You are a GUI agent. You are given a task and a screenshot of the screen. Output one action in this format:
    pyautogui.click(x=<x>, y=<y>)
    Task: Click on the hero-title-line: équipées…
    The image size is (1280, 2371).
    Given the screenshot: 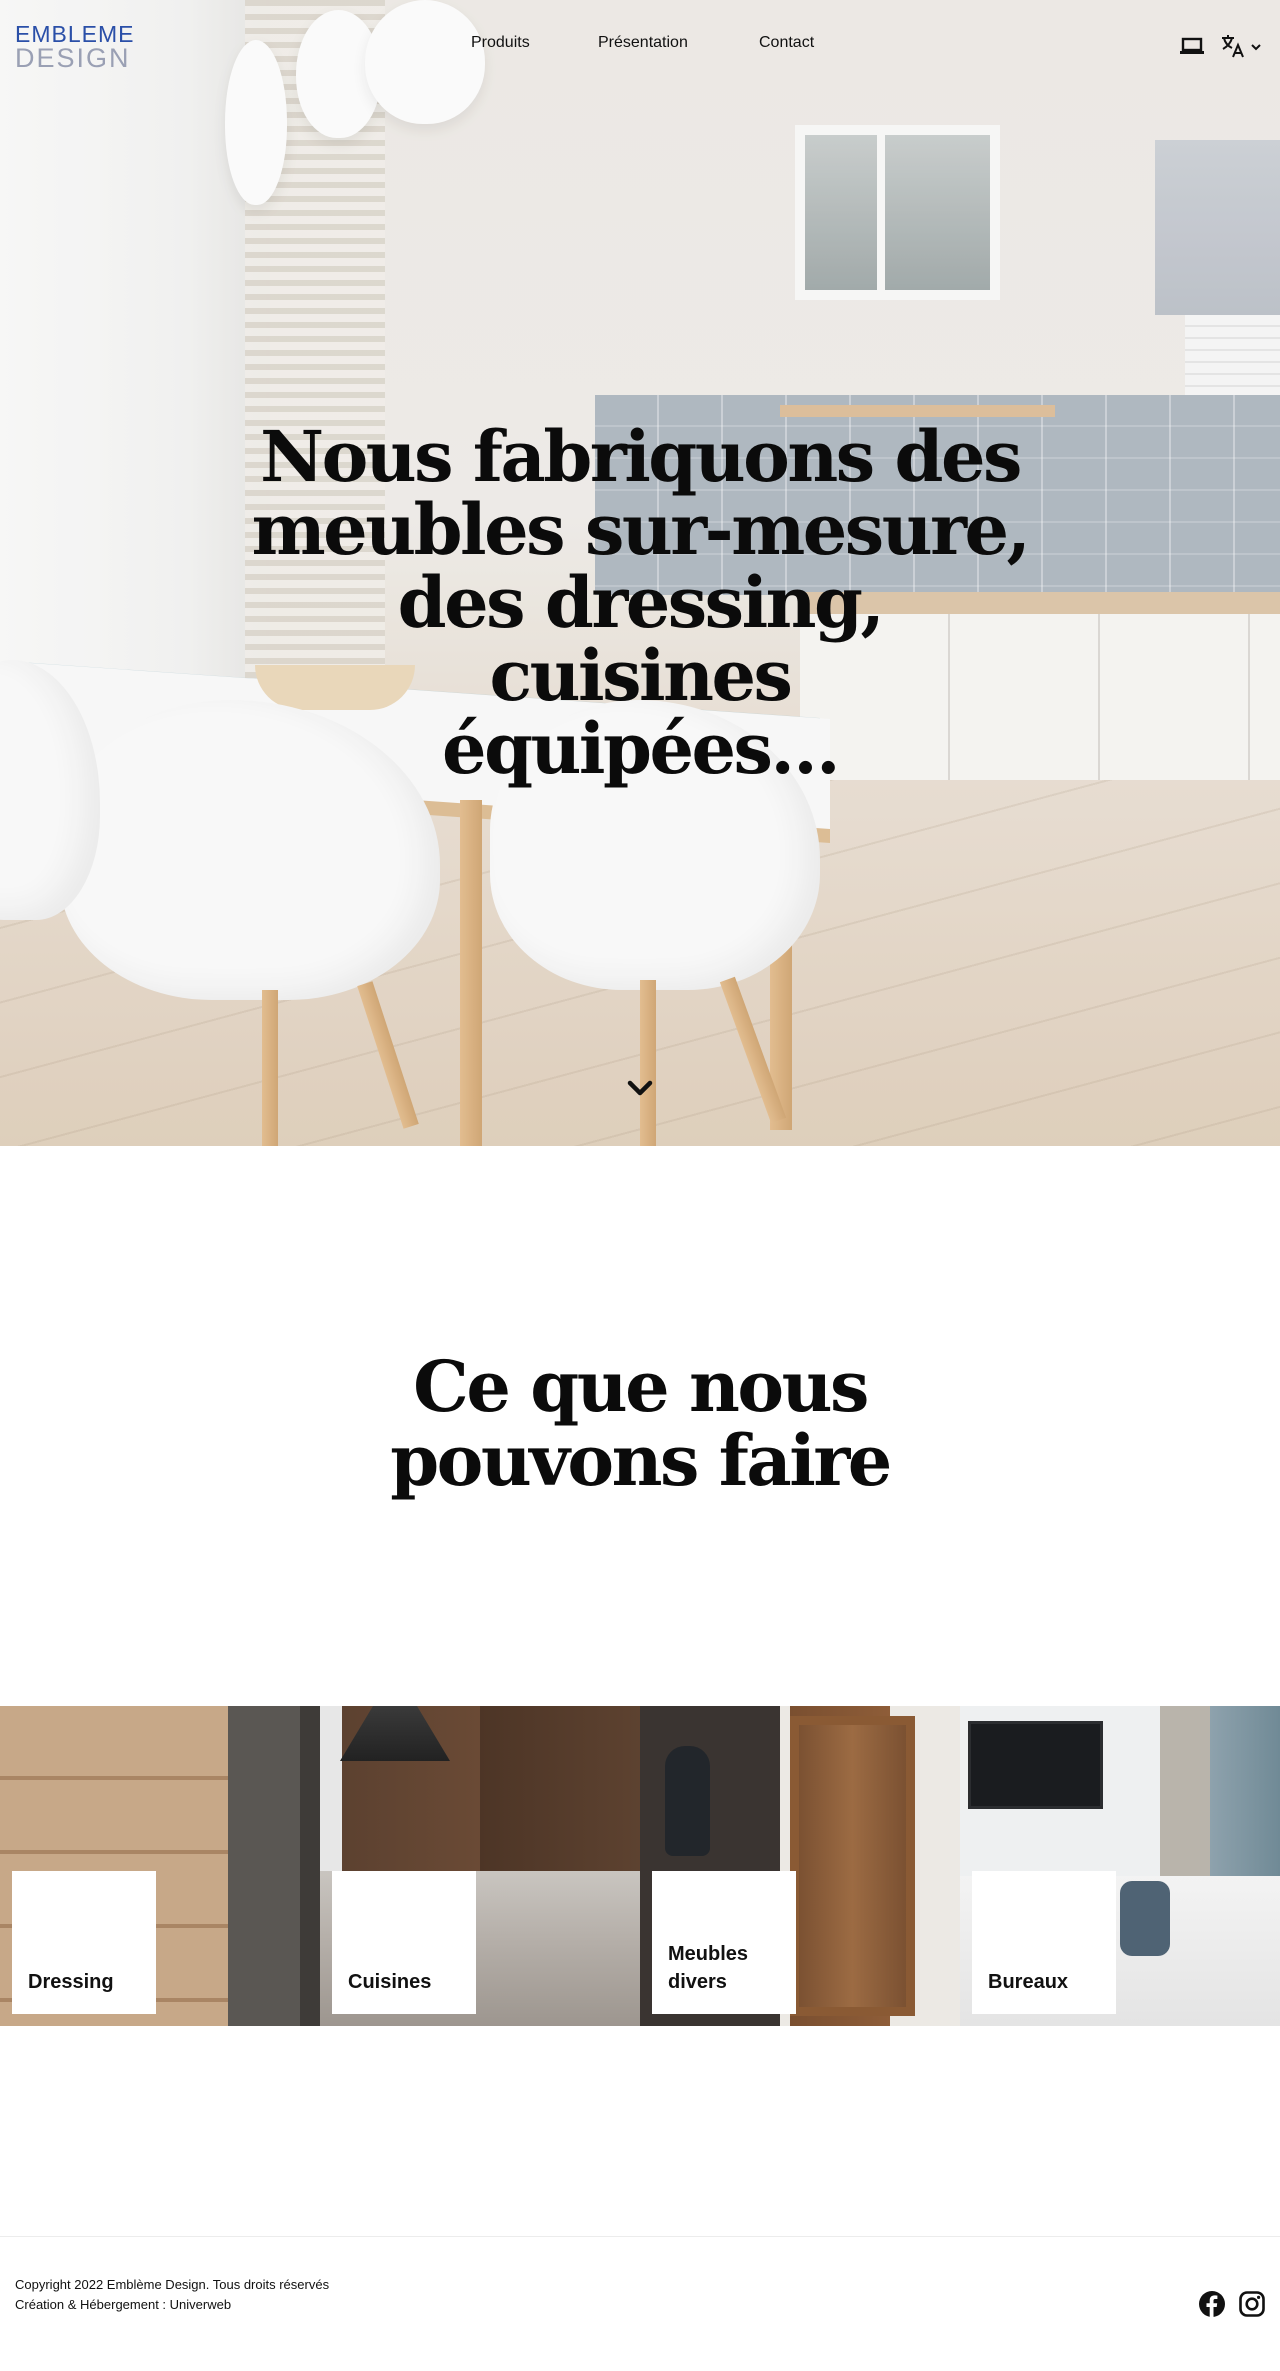 What is the action you would take?
    pyautogui.click(x=641, y=748)
    